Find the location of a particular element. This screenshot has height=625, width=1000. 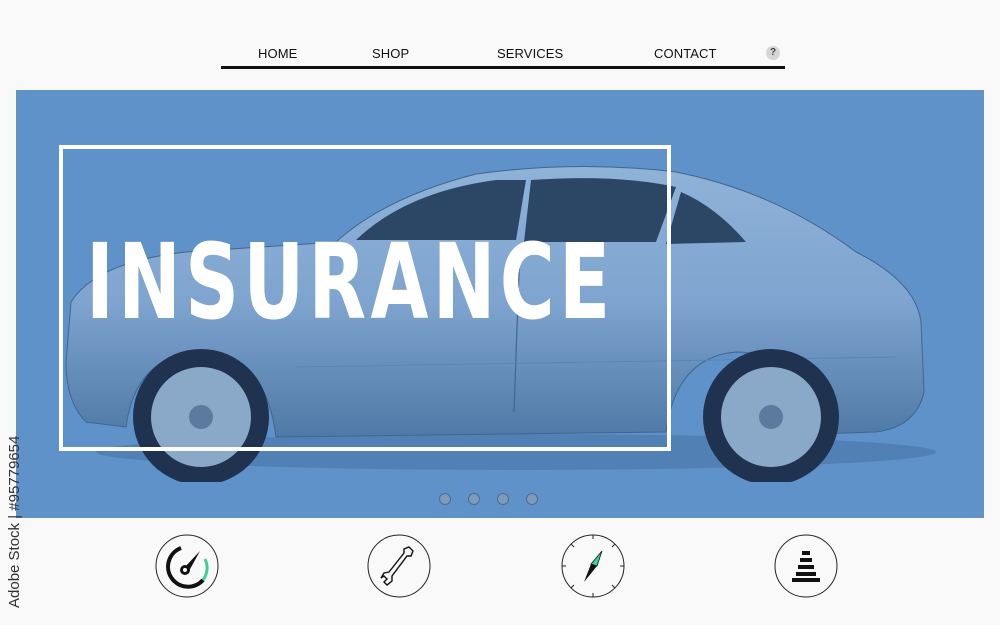

nav-shop: SHOP is located at coordinates (390, 53).